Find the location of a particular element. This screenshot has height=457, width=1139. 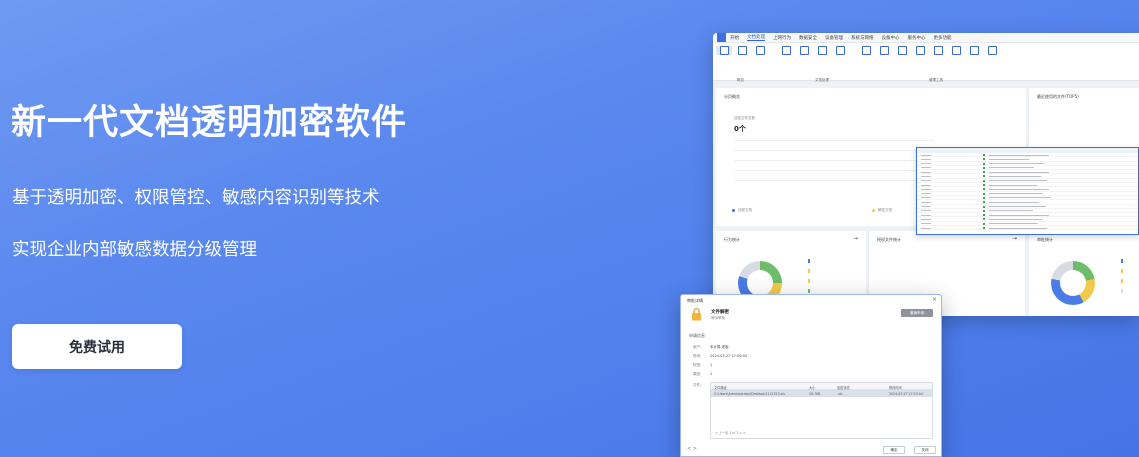

lock-icon is located at coordinates (696, 314).